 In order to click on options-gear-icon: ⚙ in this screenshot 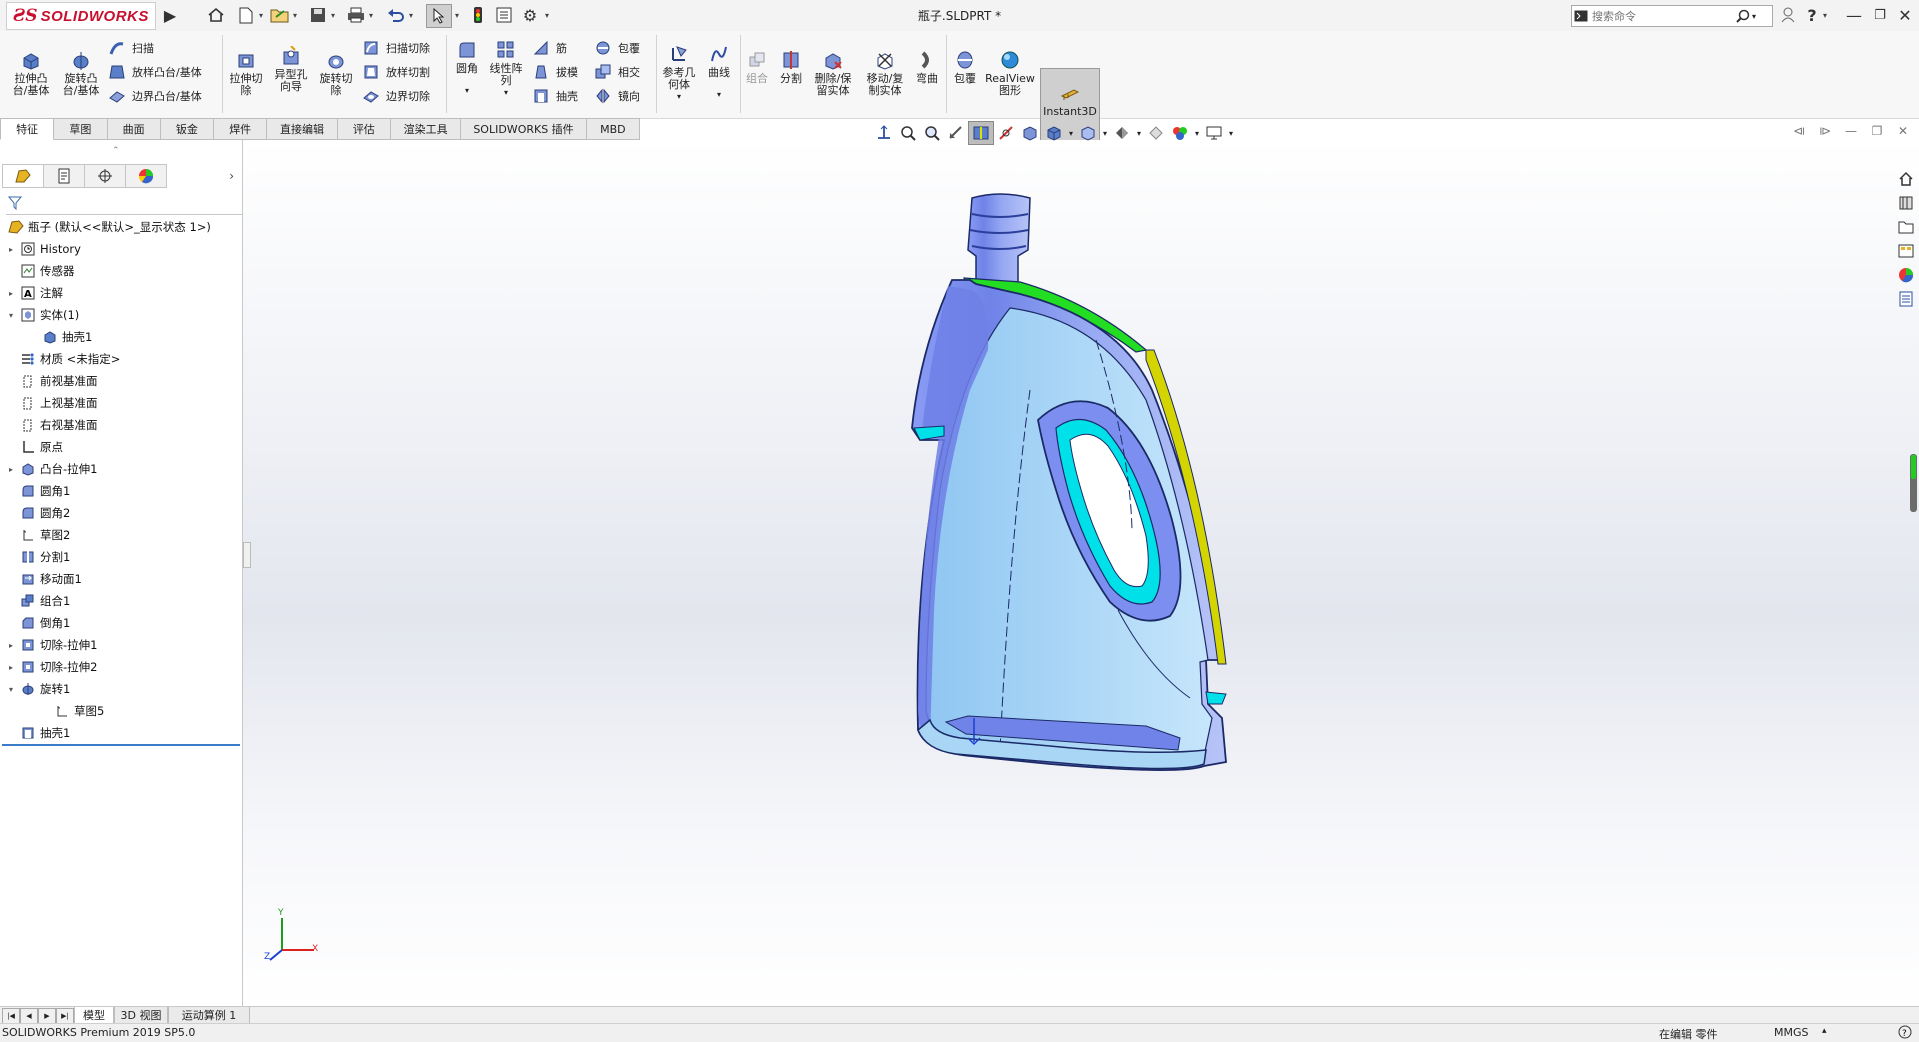, I will do `click(530, 15)`.